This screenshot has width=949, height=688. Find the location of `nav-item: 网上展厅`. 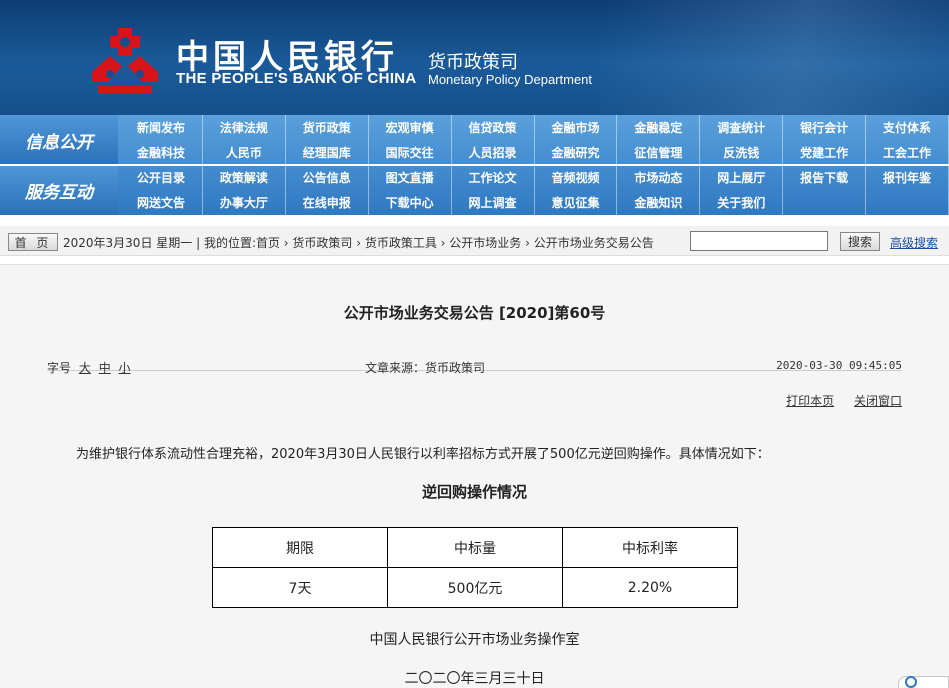

nav-item: 网上展厅 is located at coordinates (742, 177).